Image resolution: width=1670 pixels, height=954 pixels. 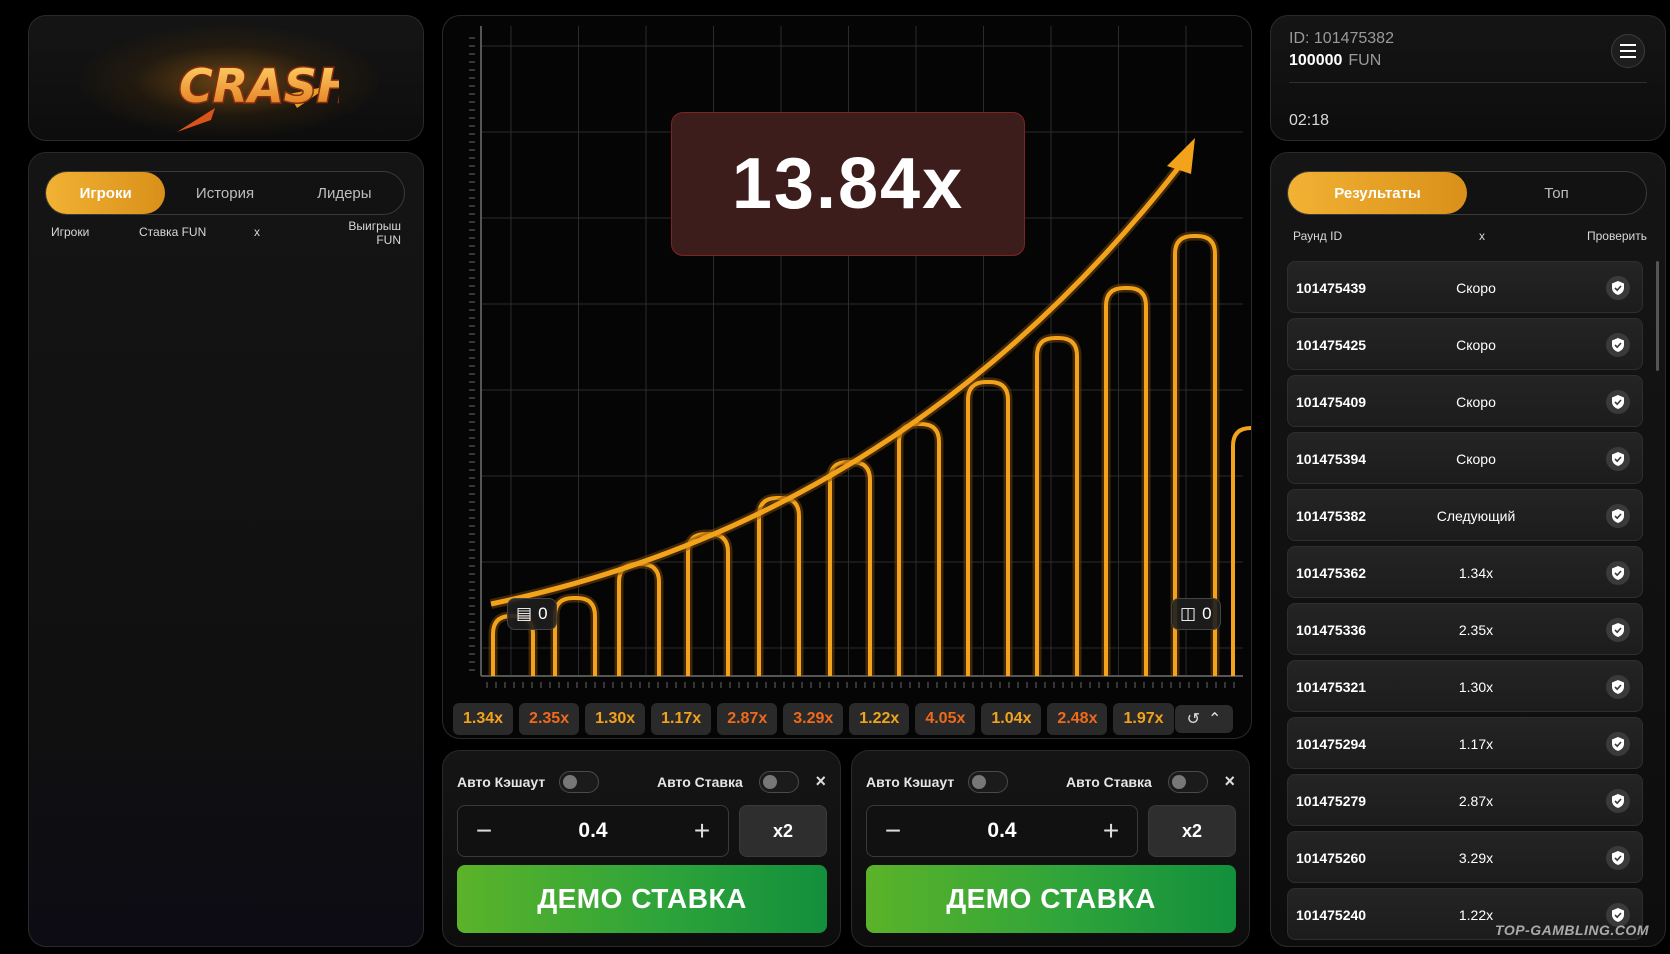 What do you see at coordinates (1476, 630) in the screenshot?
I see `round-result: 2.35x` at bounding box center [1476, 630].